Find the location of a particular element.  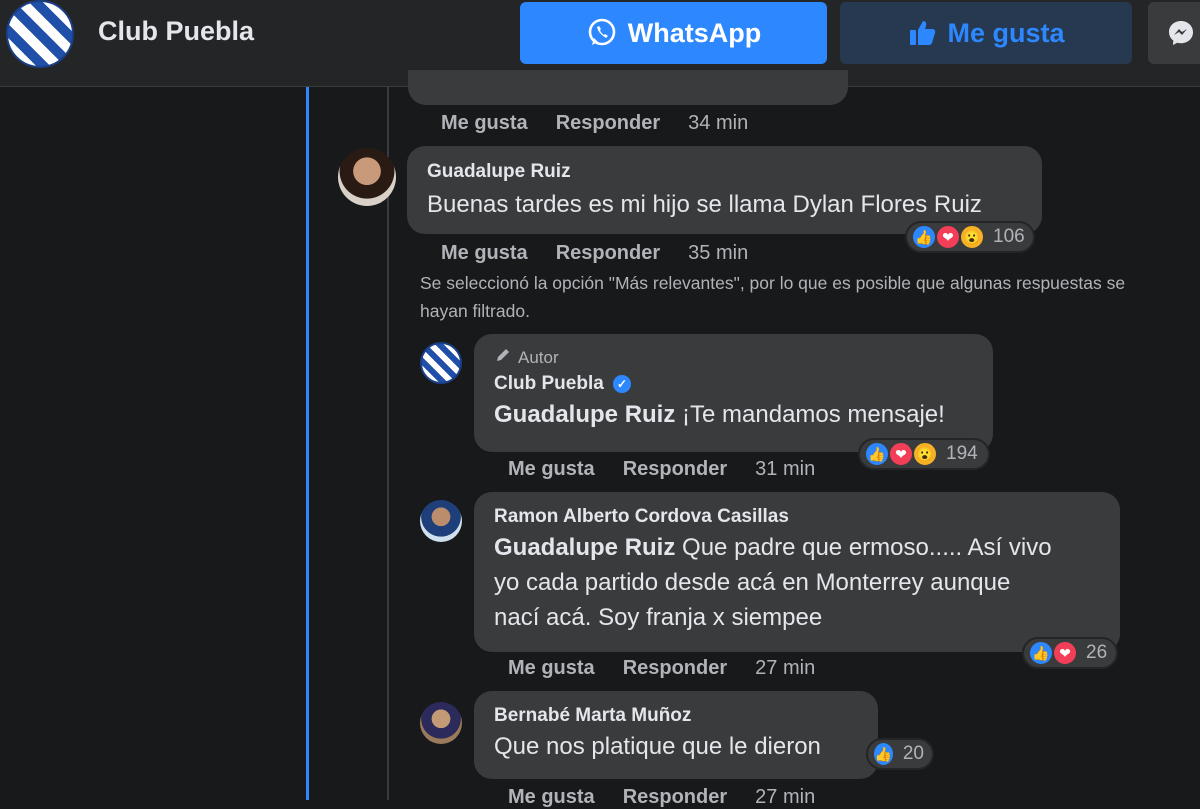

page-like-button: Me gusta is located at coordinates (986, 33).